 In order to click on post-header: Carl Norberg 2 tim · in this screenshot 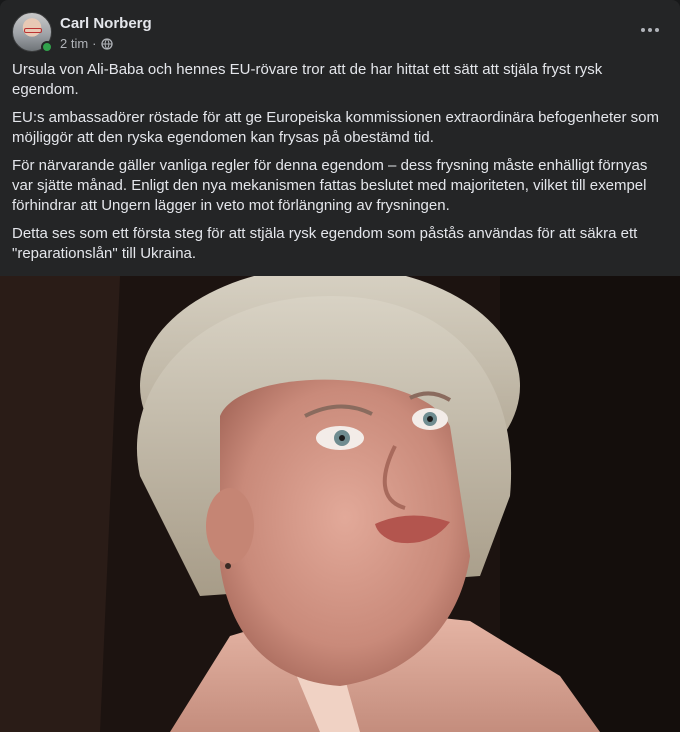, I will do `click(340, 34)`.